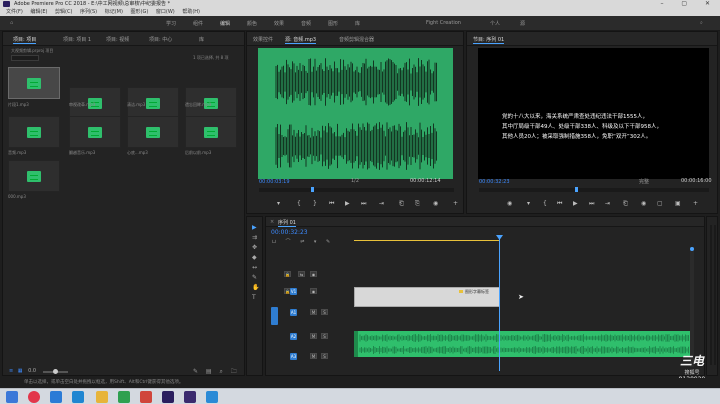 The height and width of the screenshot is (404, 720). I want to click on mark-in-icon: ▾, so click(278, 203).